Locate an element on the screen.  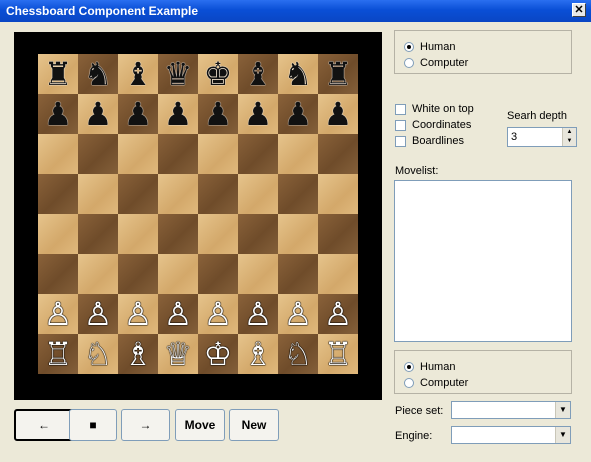
white-piece-icon: ♔ is located at coordinates (218, 354).